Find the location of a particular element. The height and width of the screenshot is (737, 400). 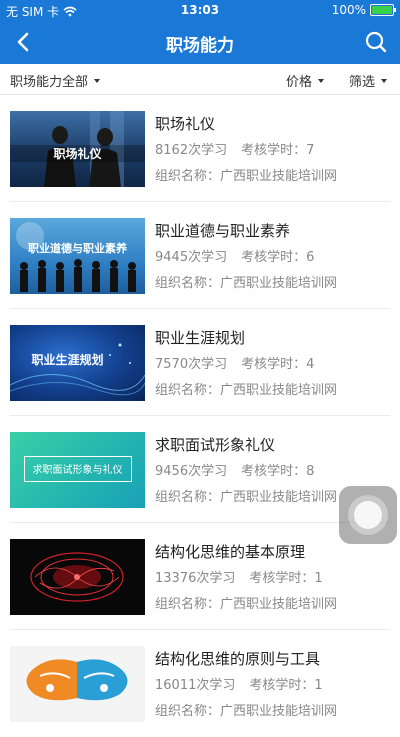

battery-percent: 100% is located at coordinates (348, 10).